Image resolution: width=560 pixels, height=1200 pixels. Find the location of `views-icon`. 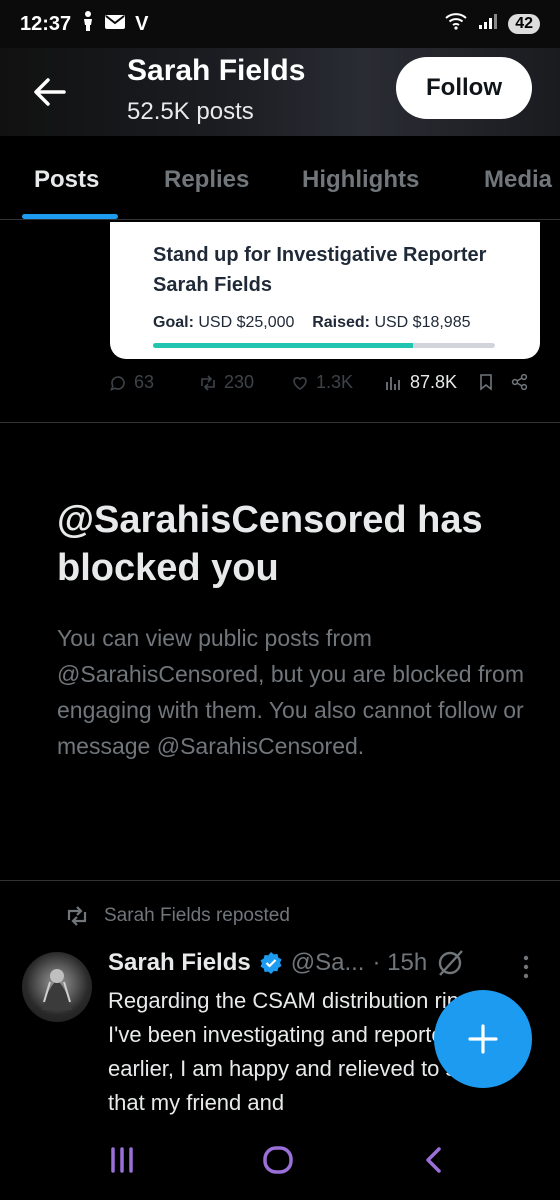

views-icon is located at coordinates (393, 383).